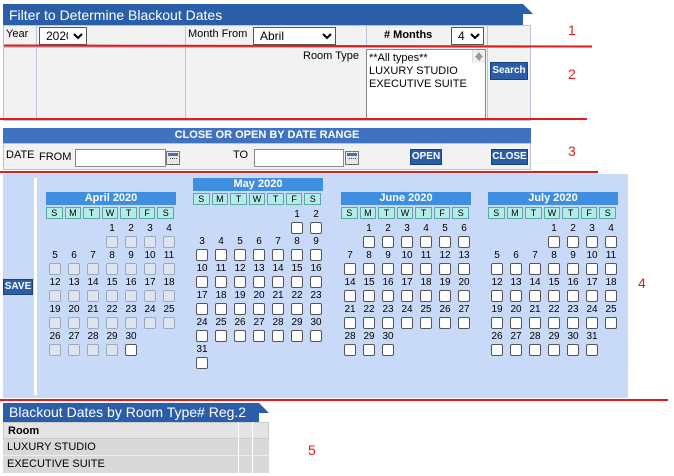 Image resolution: width=674 pixels, height=476 pixels. I want to click on search-button: Search, so click(509, 71).